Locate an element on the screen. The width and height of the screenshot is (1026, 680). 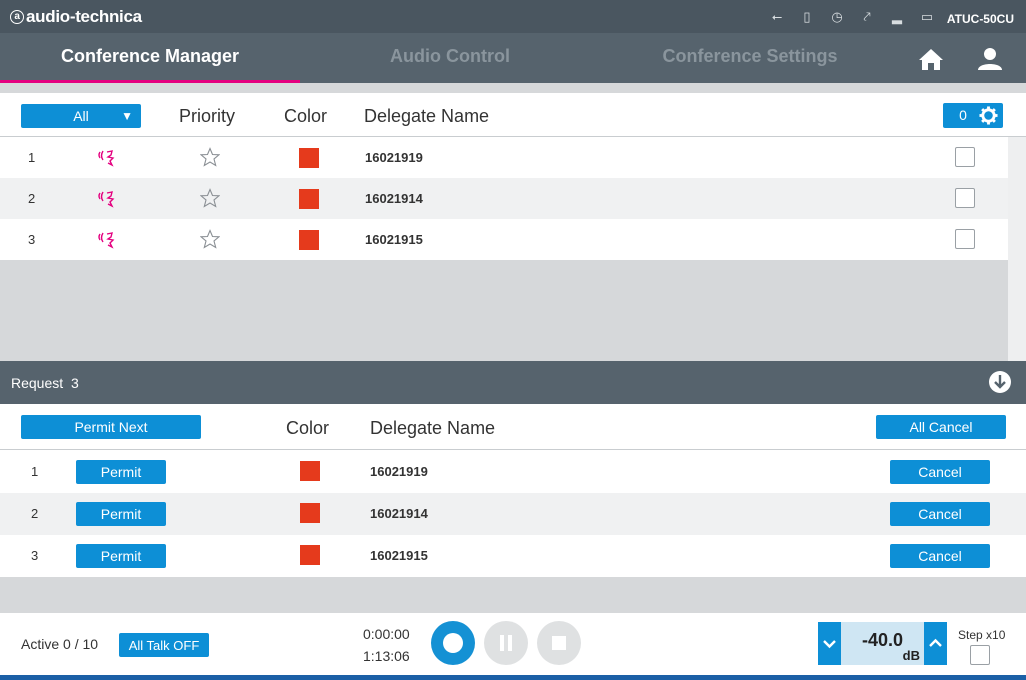
request-label: Request is located at coordinates (37, 383).